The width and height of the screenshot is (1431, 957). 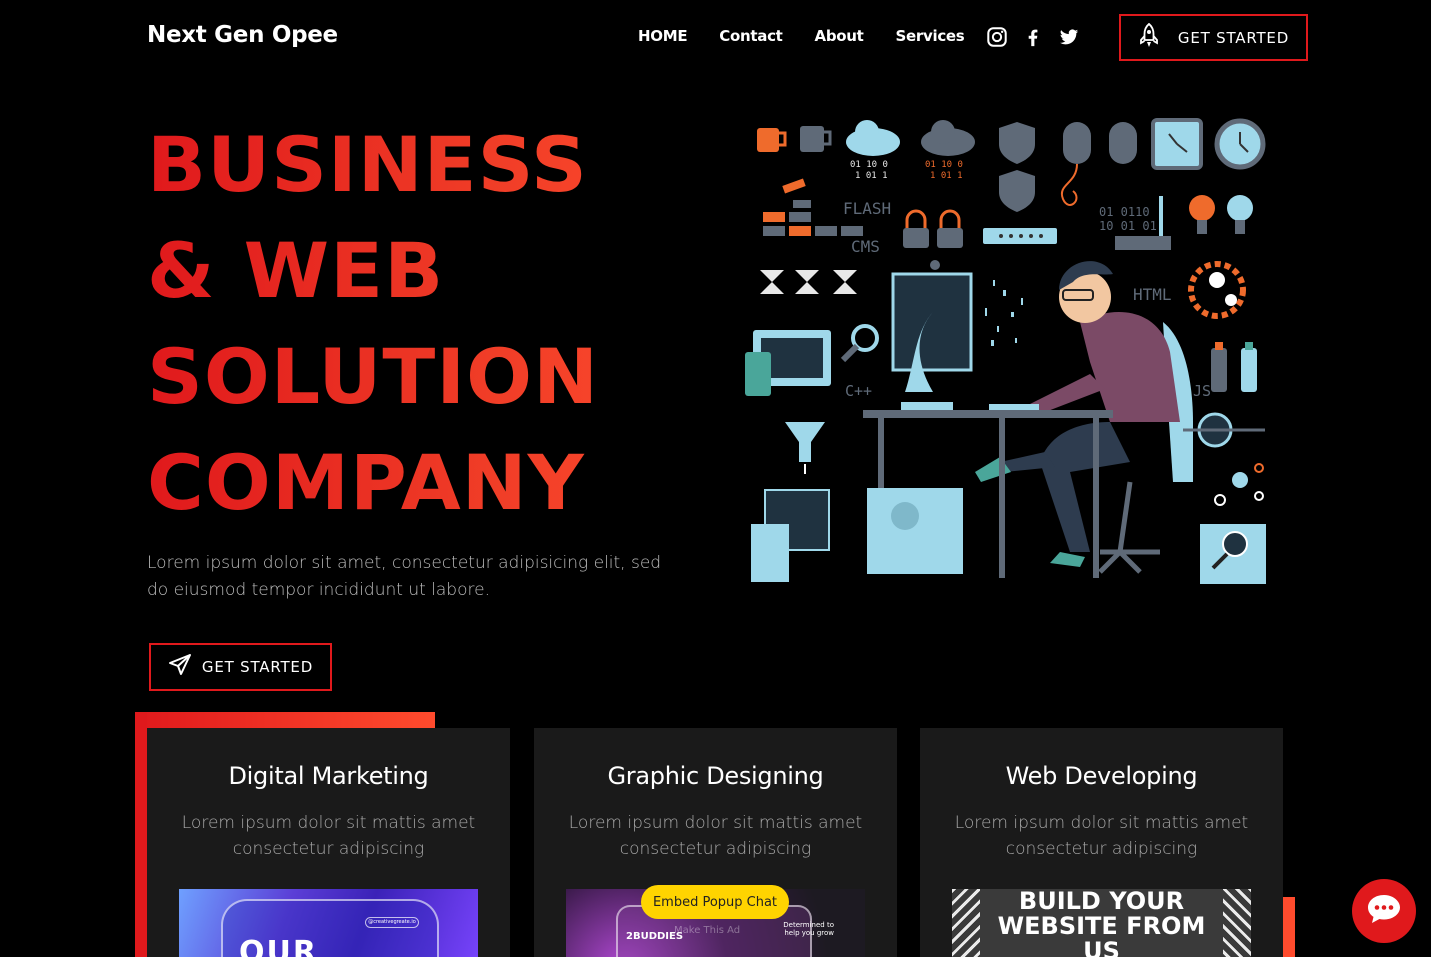 I want to click on screen-icon, so click(x=788, y=363).